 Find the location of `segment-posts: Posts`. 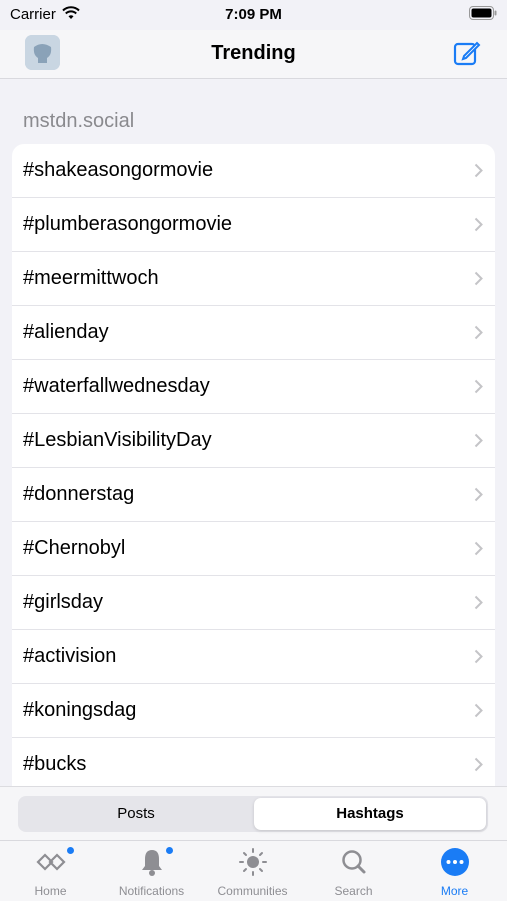

segment-posts: Posts is located at coordinates (136, 814).